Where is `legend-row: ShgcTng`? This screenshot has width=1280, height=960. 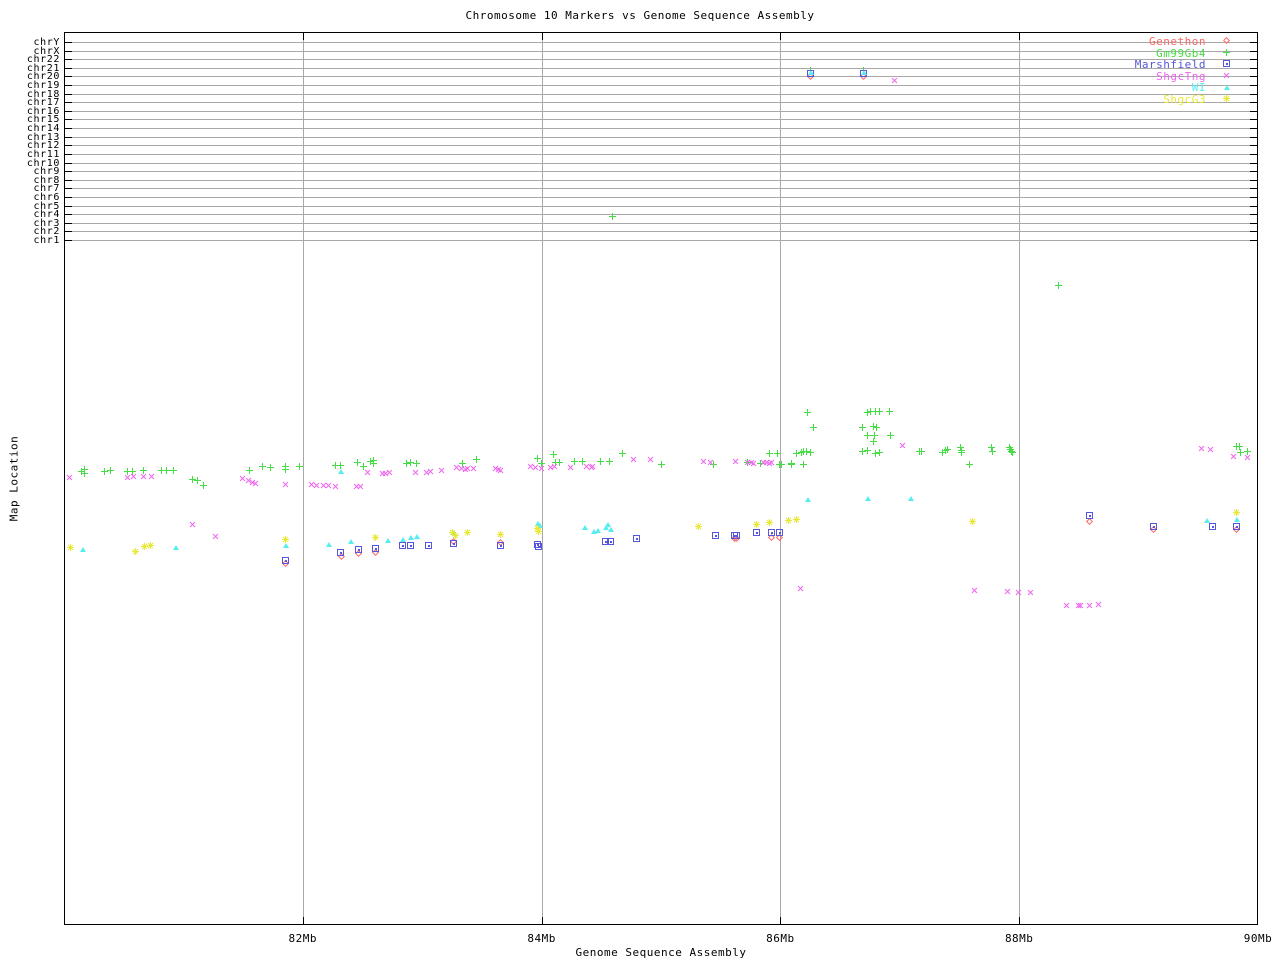 legend-row: ShgcTng is located at coordinates (1140, 76).